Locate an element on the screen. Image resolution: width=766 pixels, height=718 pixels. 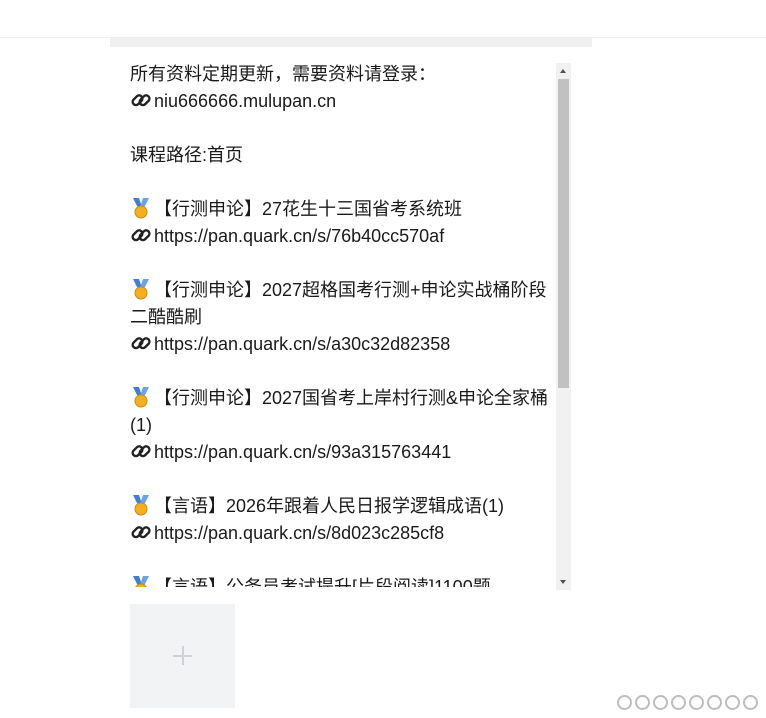
plus-icon is located at coordinates (183, 655).